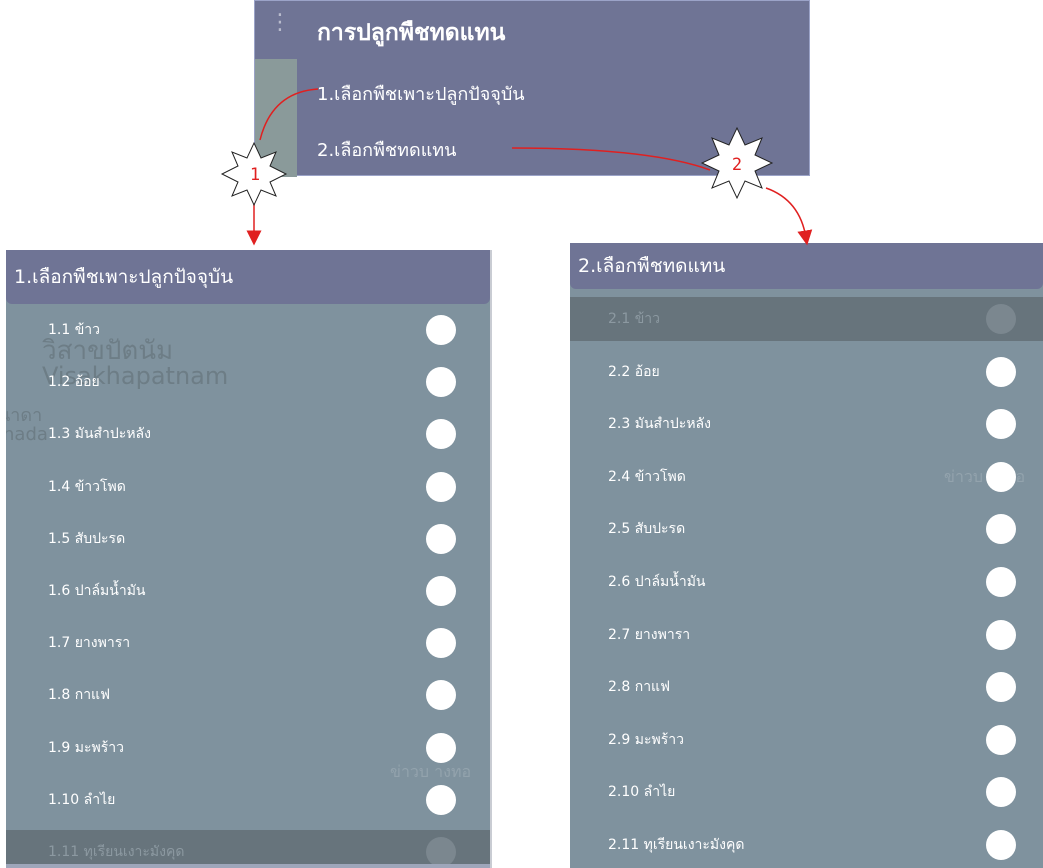 The image size is (1043, 868). I want to click on more-options-icon: ⋮, so click(280, 23).